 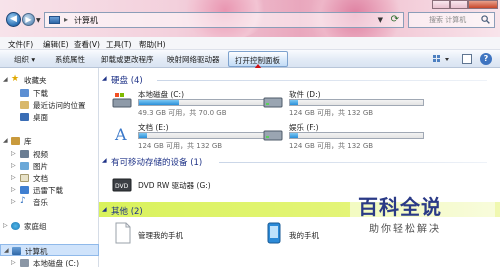 What do you see at coordinates (49, 250) in the screenshot?
I see `nav-computer: ◢ 计算机` at bounding box center [49, 250].